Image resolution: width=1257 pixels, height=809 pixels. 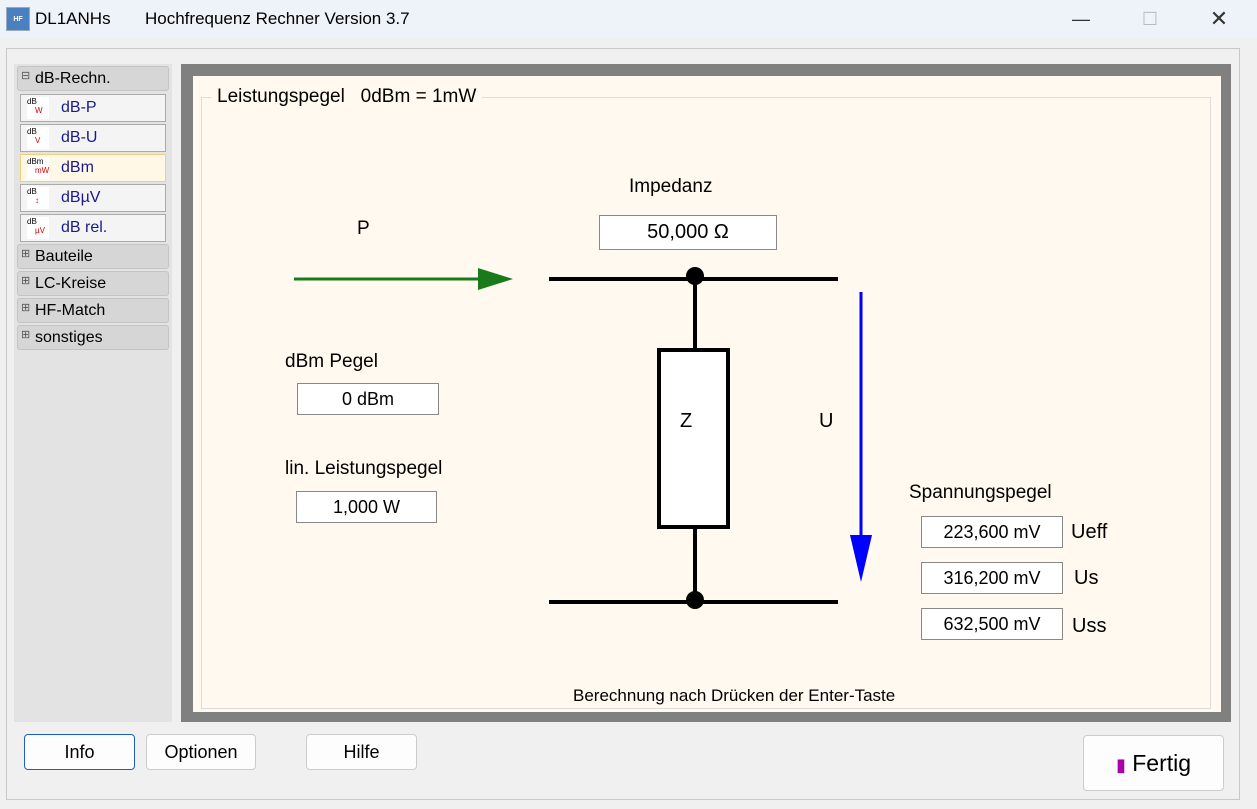 I want to click on p-label: P, so click(x=363, y=228).